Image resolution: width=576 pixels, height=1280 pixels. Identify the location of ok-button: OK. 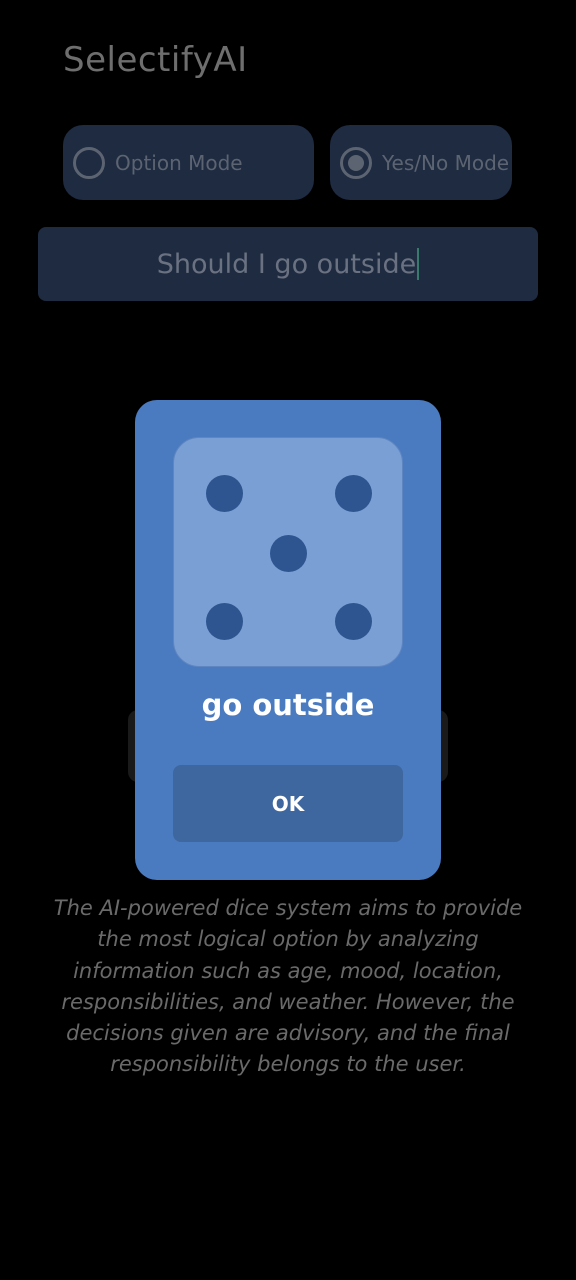
(288, 803).